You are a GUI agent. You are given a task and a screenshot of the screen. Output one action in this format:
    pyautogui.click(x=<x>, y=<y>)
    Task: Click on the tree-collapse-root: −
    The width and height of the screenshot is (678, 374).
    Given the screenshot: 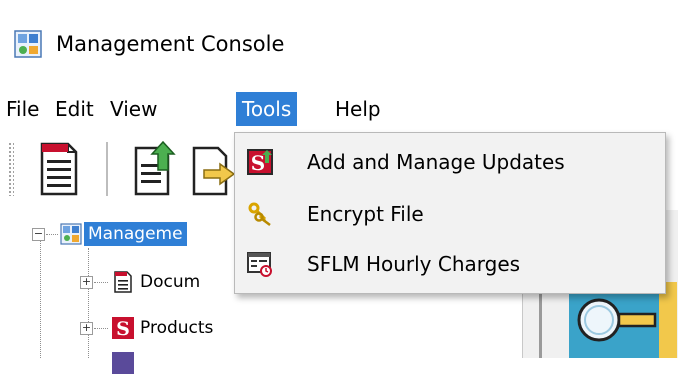 What is the action you would take?
    pyautogui.click(x=38, y=234)
    